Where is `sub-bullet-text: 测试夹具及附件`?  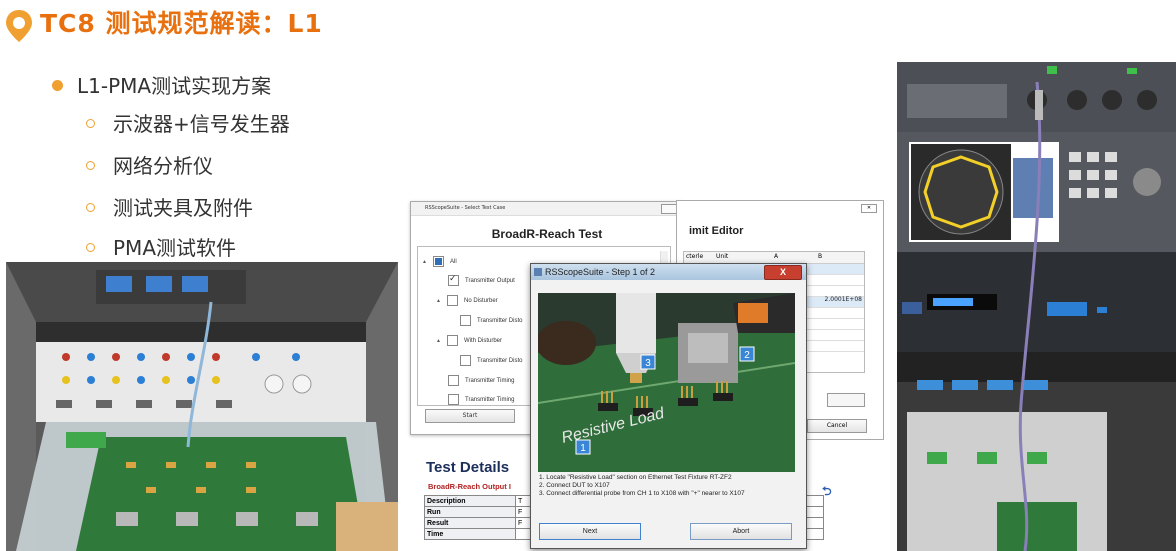
sub-bullet-text: 测试夹具及附件 is located at coordinates (183, 208).